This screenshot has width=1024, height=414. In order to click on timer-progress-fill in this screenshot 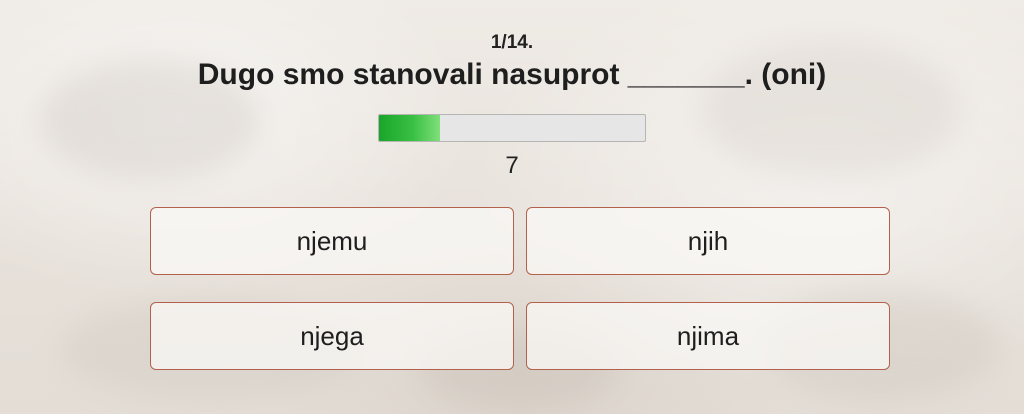, I will do `click(410, 128)`.